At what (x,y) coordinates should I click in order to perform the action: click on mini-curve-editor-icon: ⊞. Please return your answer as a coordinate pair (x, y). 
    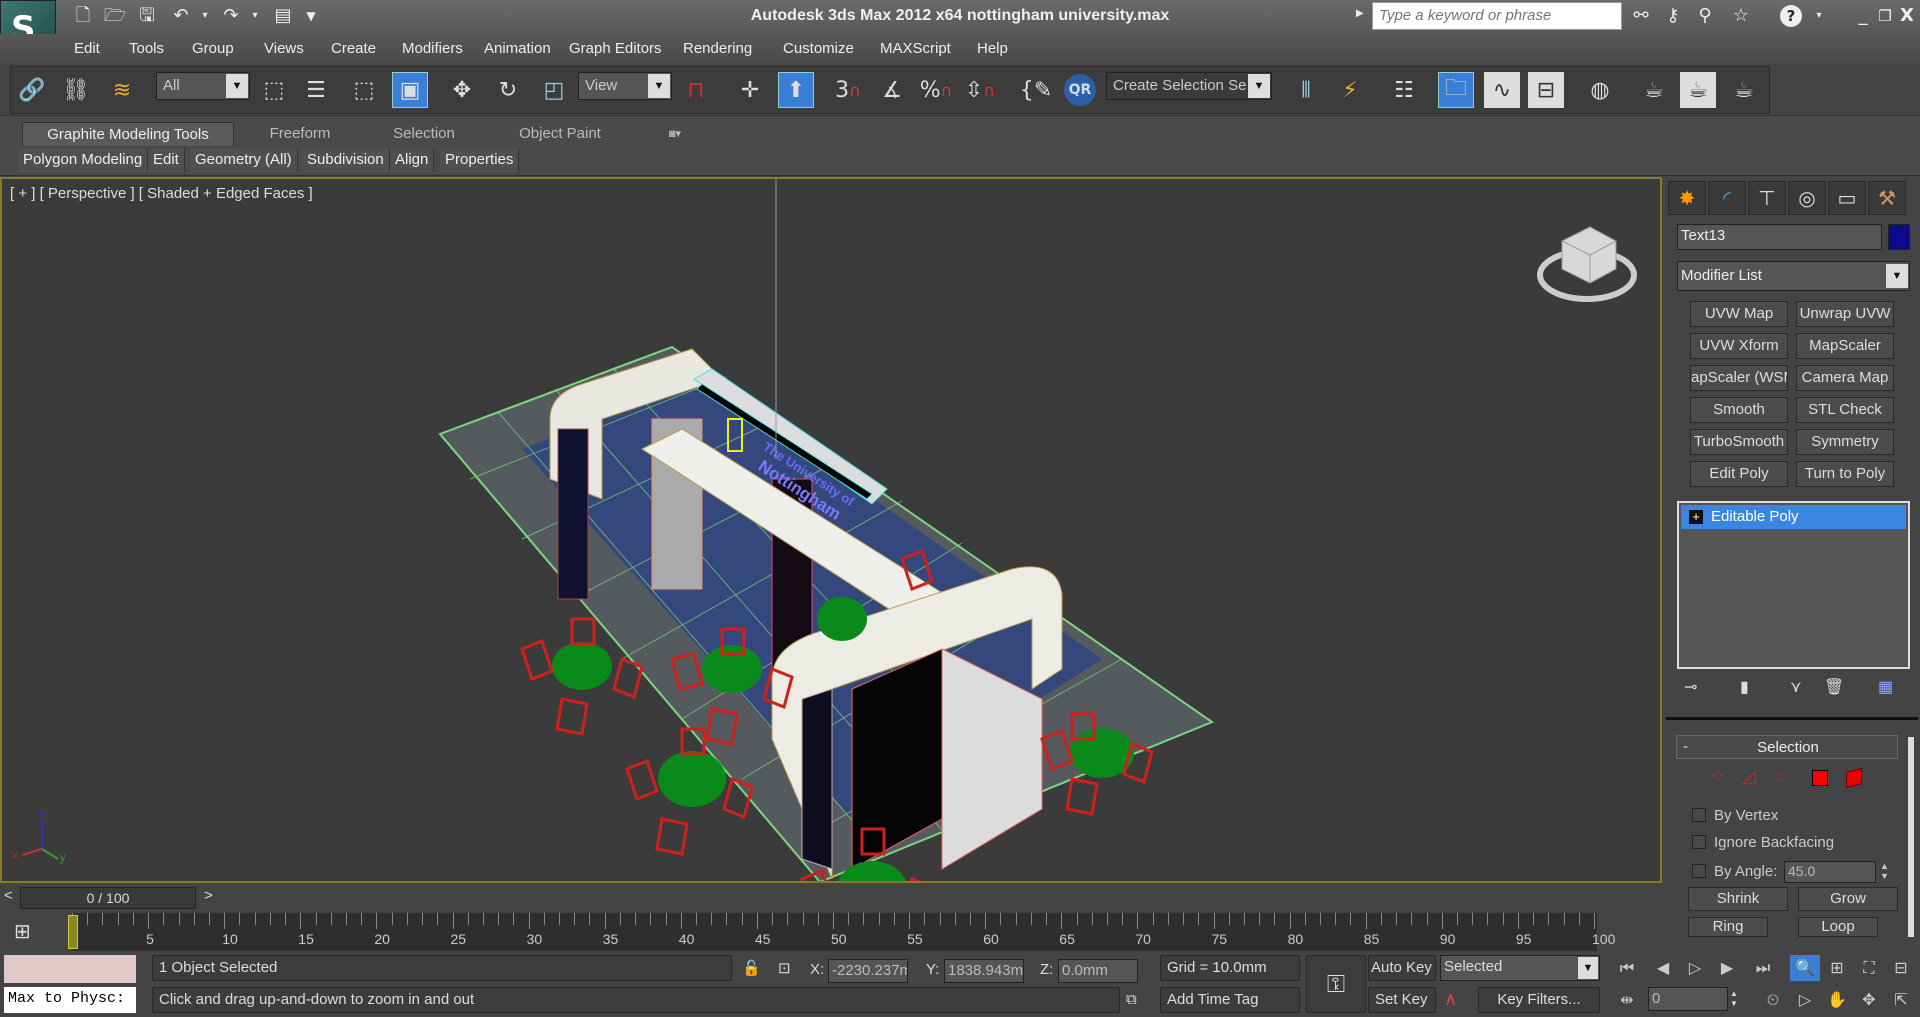
    Looking at the image, I should click on (22, 931).